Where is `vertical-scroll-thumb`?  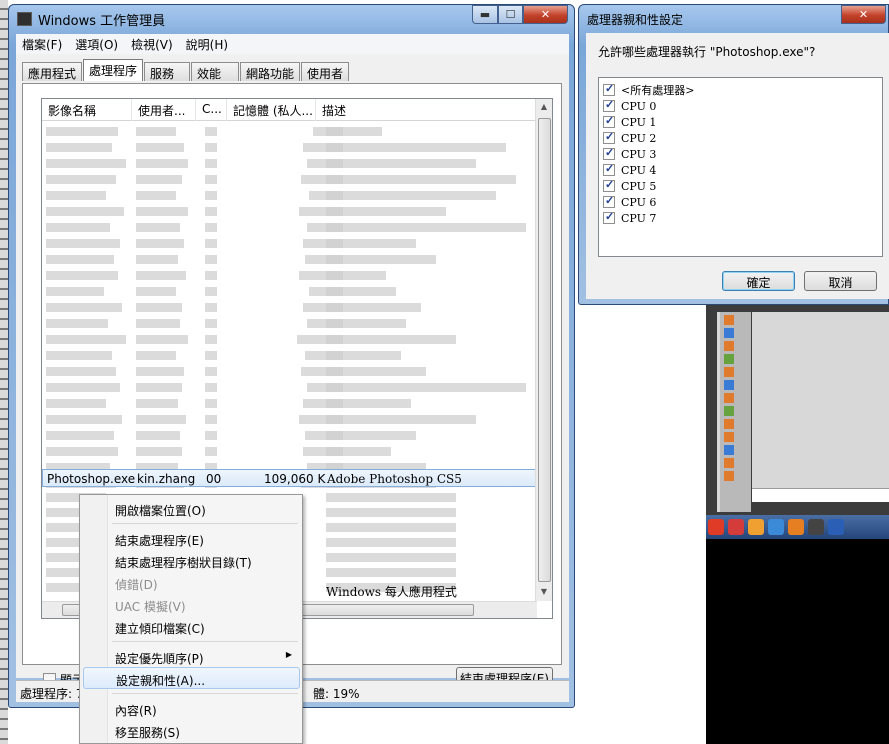 vertical-scroll-thumb is located at coordinates (544, 350).